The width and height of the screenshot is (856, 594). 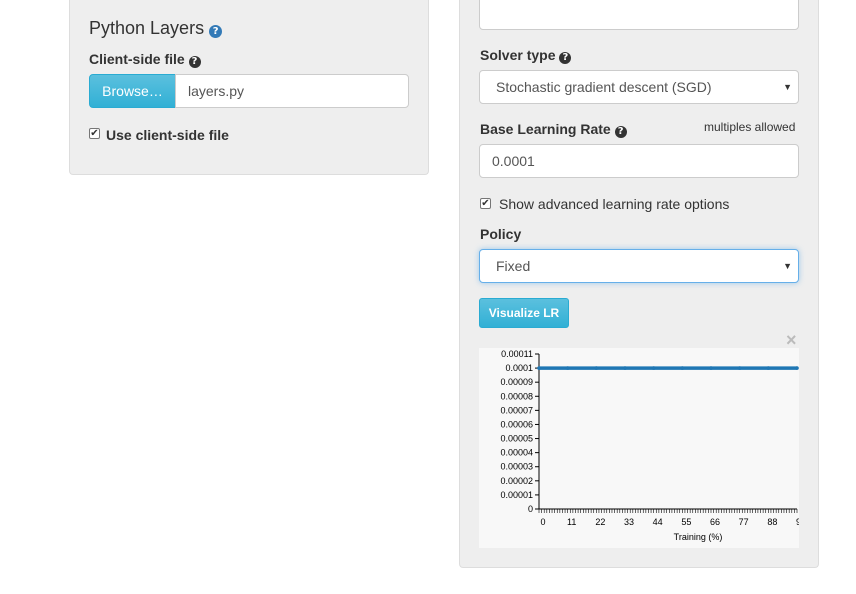 I want to click on x-tick-label: 22, so click(x=600, y=522).